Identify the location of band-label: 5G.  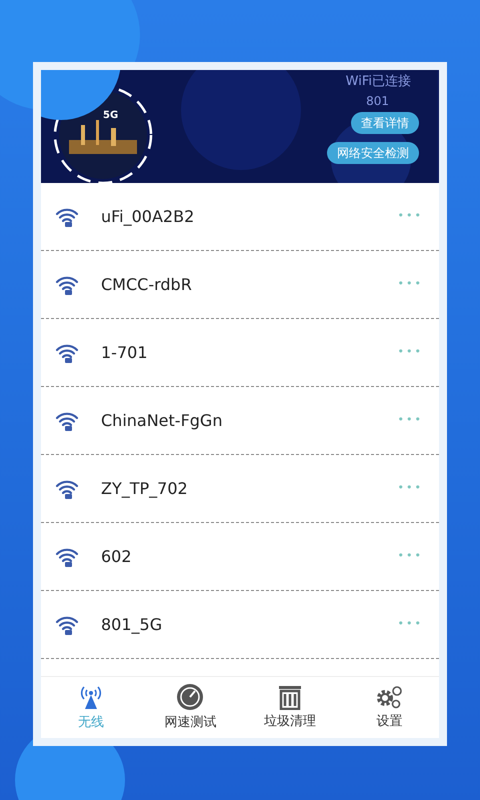
(110, 116).